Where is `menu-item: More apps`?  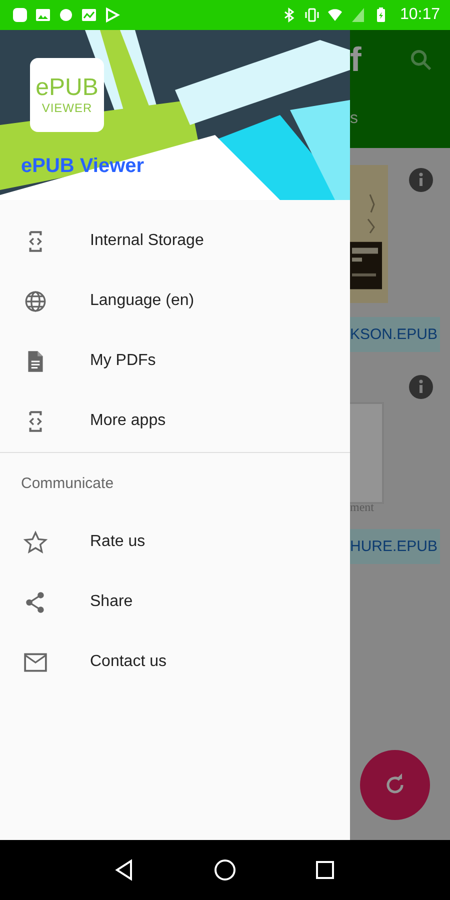
menu-item: More apps is located at coordinates (175, 421).